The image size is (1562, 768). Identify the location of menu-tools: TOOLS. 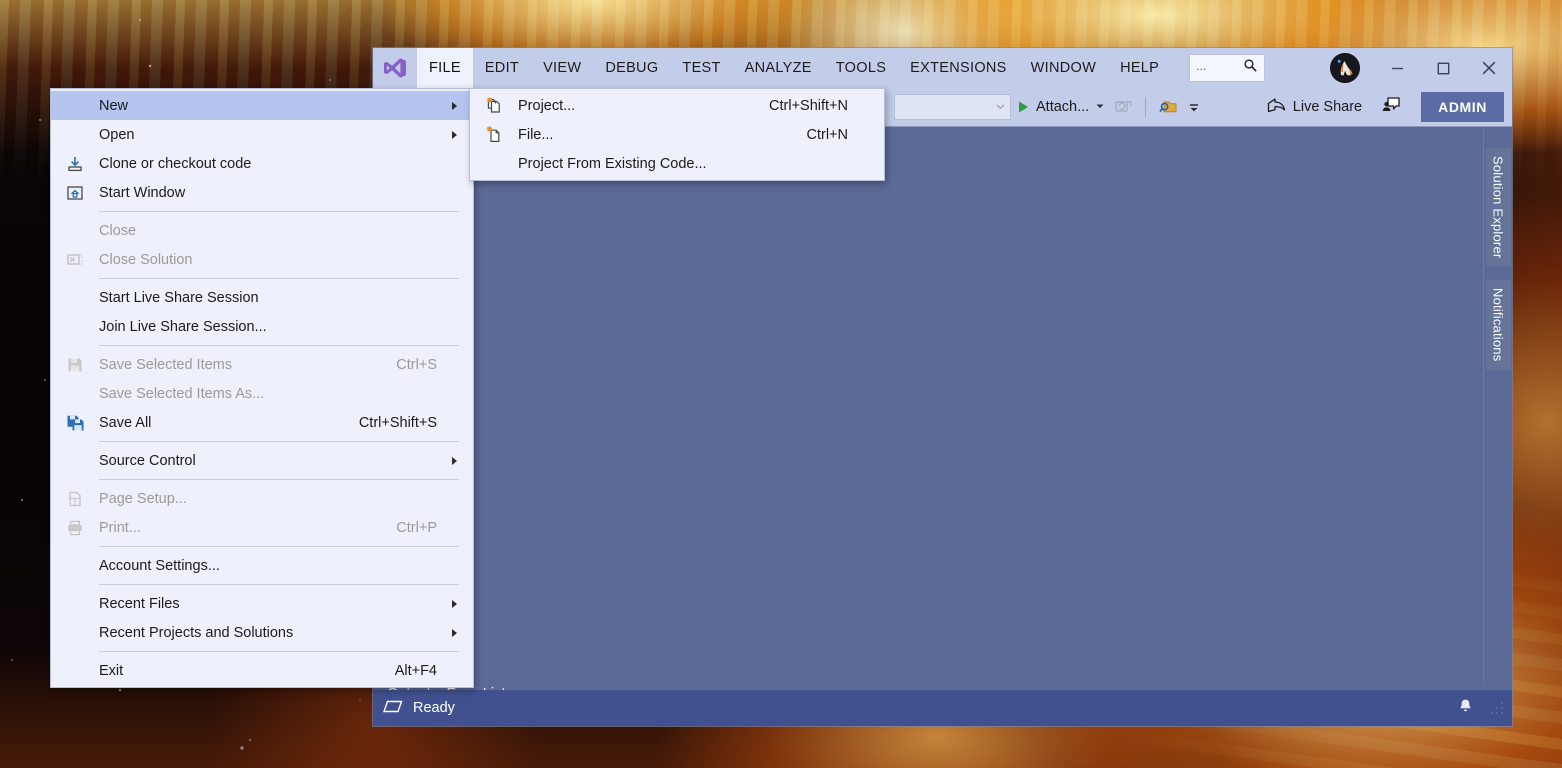
(861, 68).